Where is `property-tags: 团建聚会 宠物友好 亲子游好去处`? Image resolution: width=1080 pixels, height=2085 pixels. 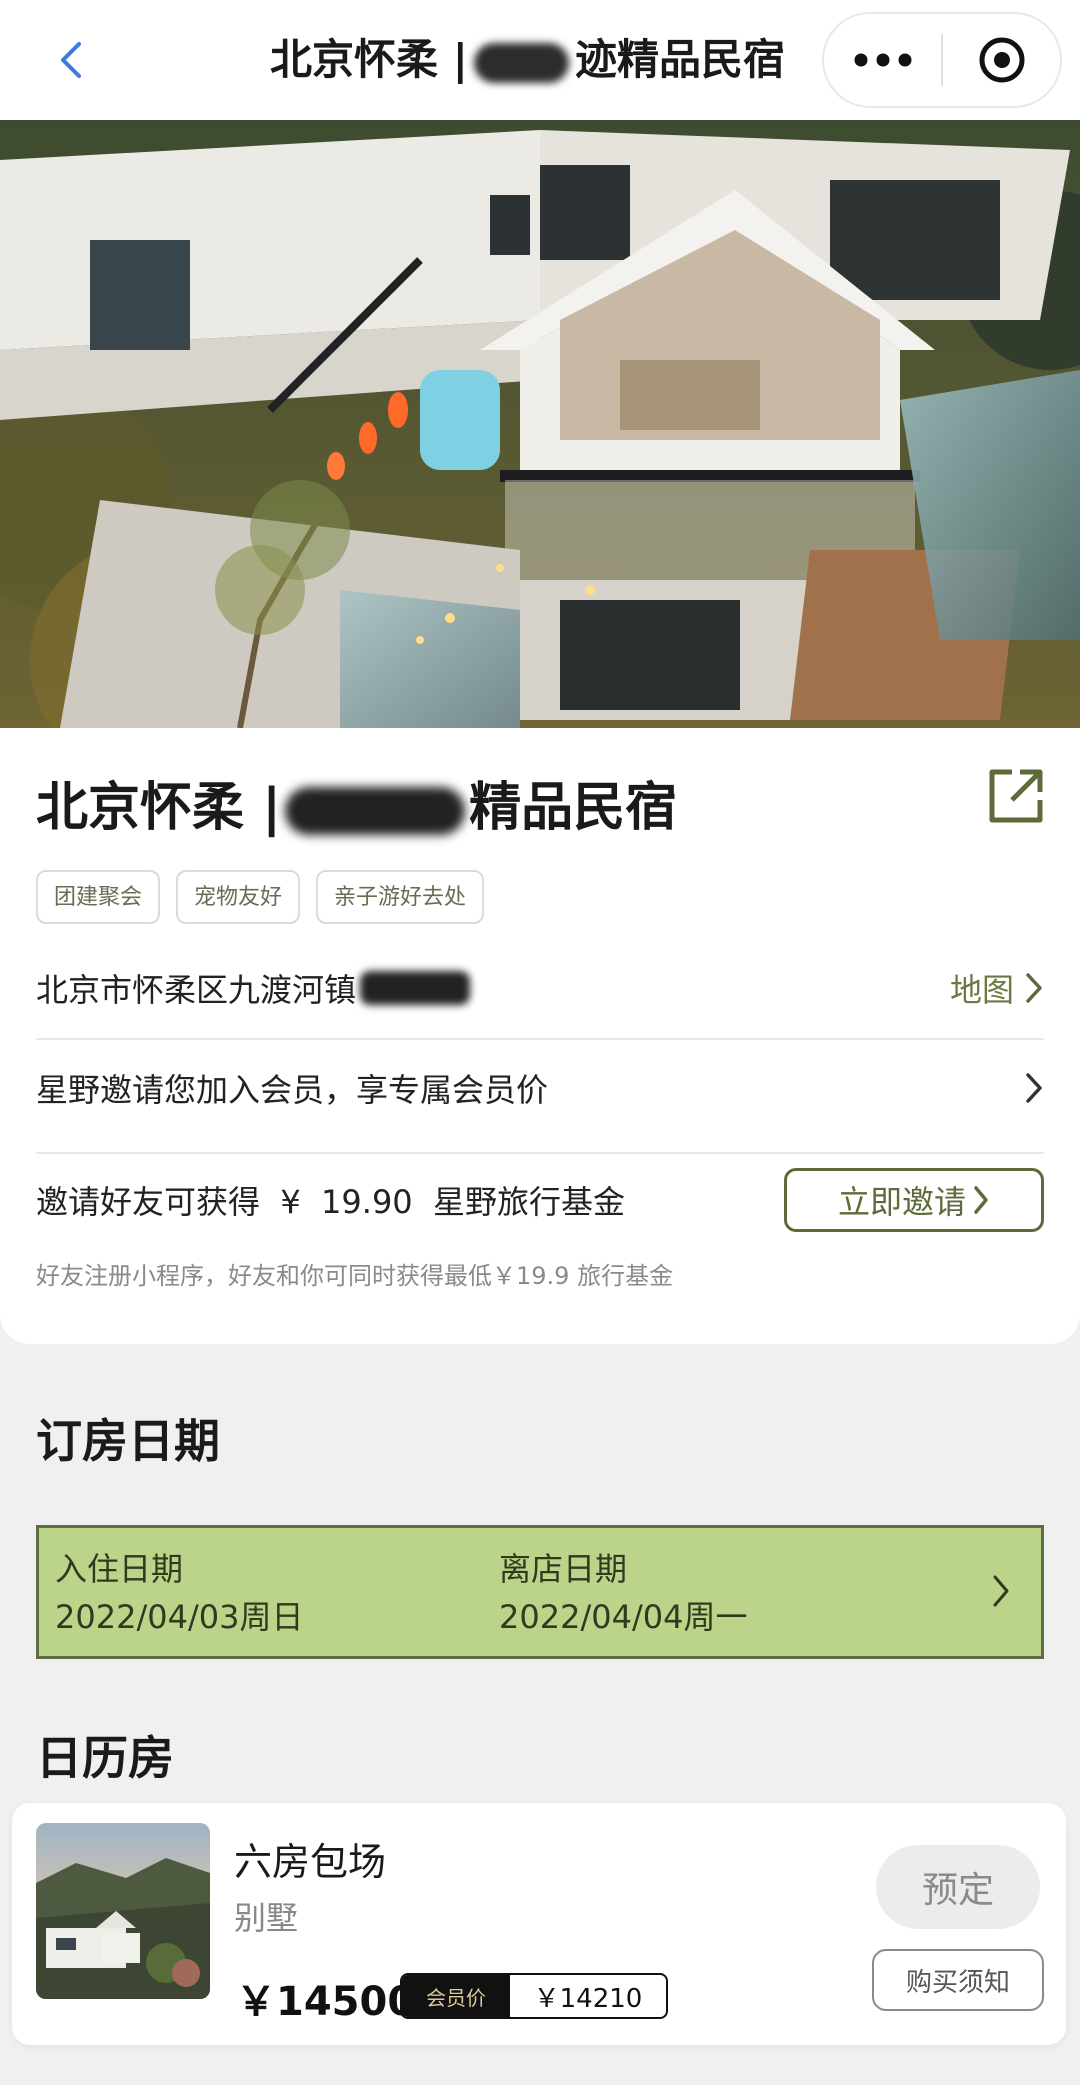
property-tags: 团建聚会 宠物友好 亲子游好去处 is located at coordinates (260, 897).